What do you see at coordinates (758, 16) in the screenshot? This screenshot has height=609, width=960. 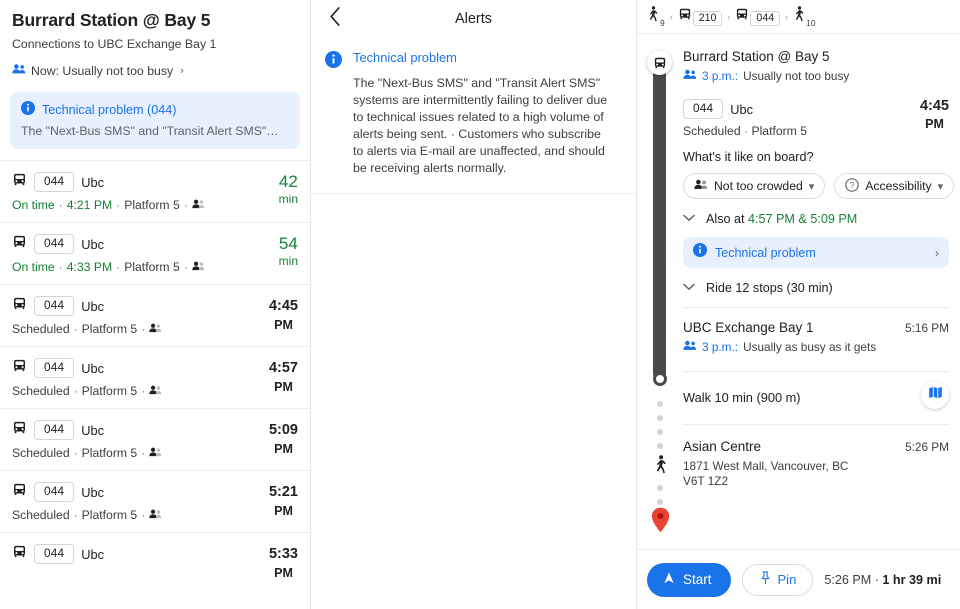 I see `breadcrumb-bus-segment: 044` at bounding box center [758, 16].